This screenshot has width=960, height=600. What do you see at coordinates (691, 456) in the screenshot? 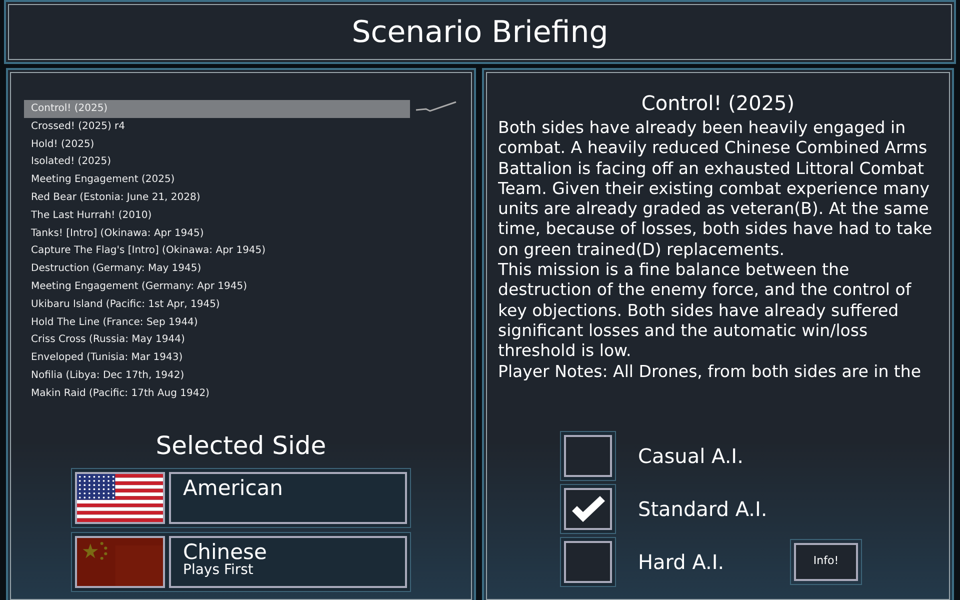
I see `checkbox-label: Casual A.I.` at bounding box center [691, 456].